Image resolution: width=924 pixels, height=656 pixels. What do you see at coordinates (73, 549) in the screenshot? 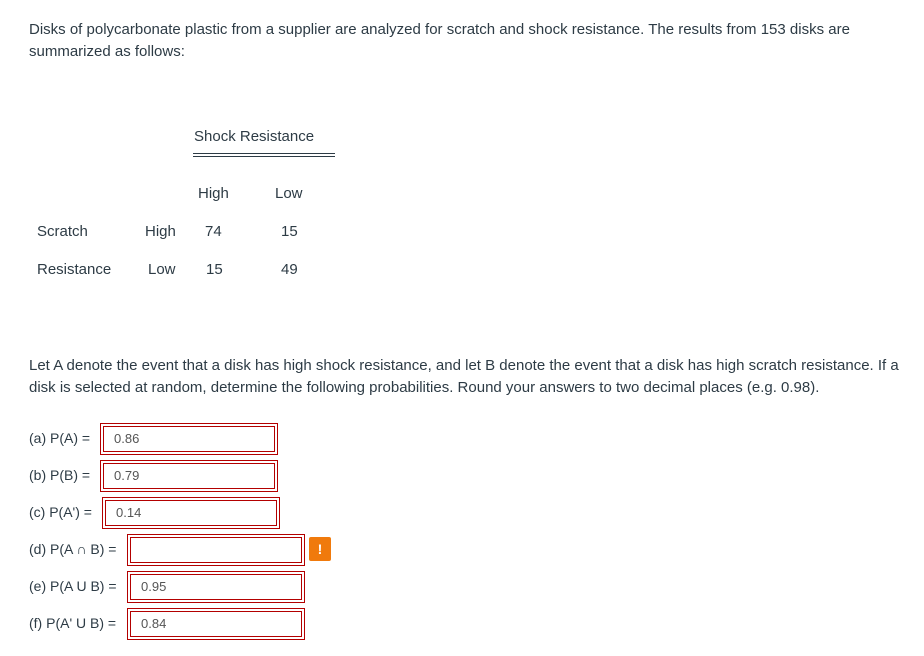
I see `answer-label-d: (d) P(A ∩ B) =` at bounding box center [73, 549].